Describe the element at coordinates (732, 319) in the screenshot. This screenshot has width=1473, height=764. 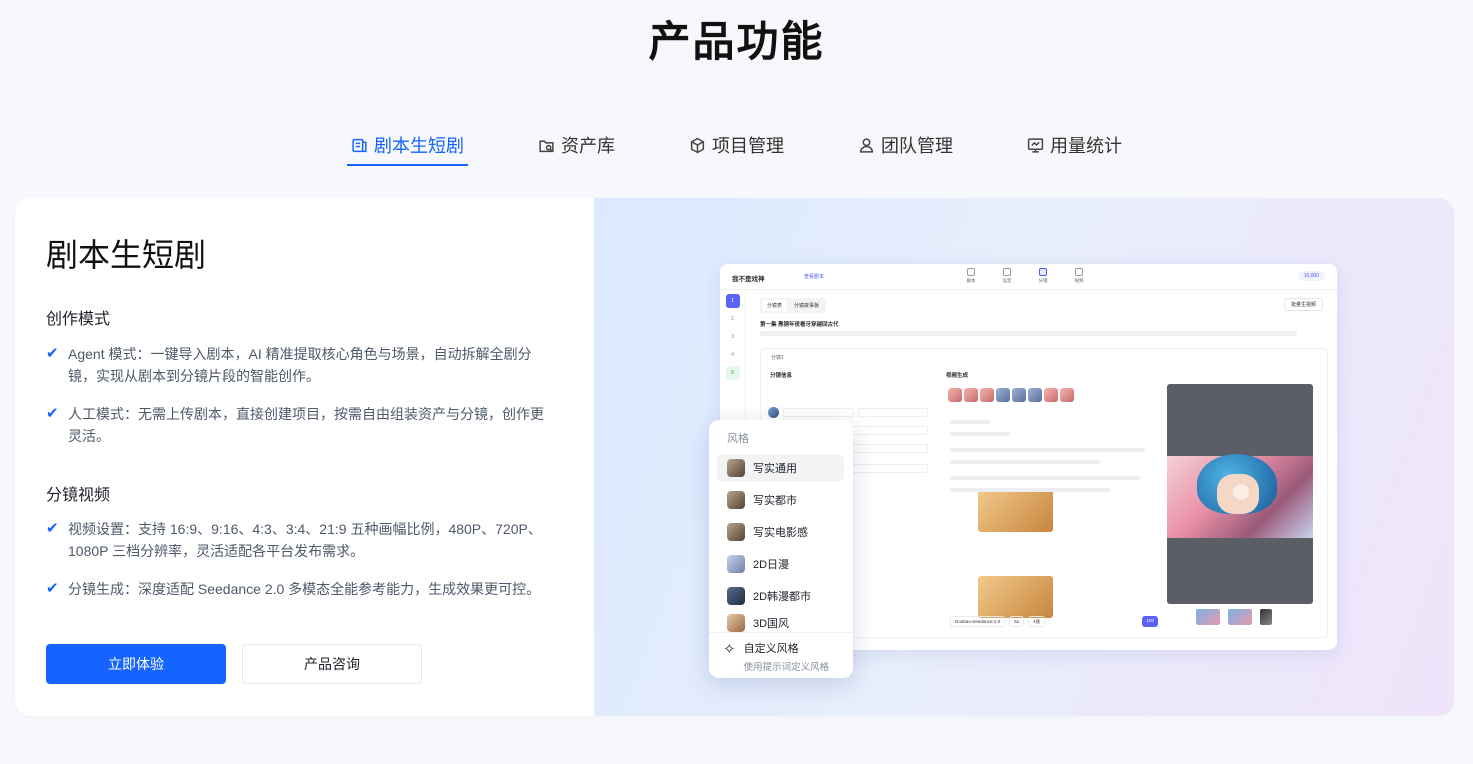
I see `episode-number: 2` at that location.